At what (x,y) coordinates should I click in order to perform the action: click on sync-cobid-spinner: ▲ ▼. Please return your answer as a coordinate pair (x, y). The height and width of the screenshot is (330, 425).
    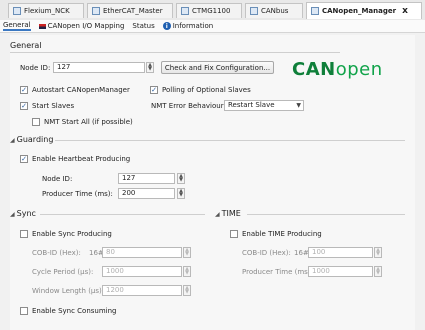
    Looking at the image, I should click on (187, 252).